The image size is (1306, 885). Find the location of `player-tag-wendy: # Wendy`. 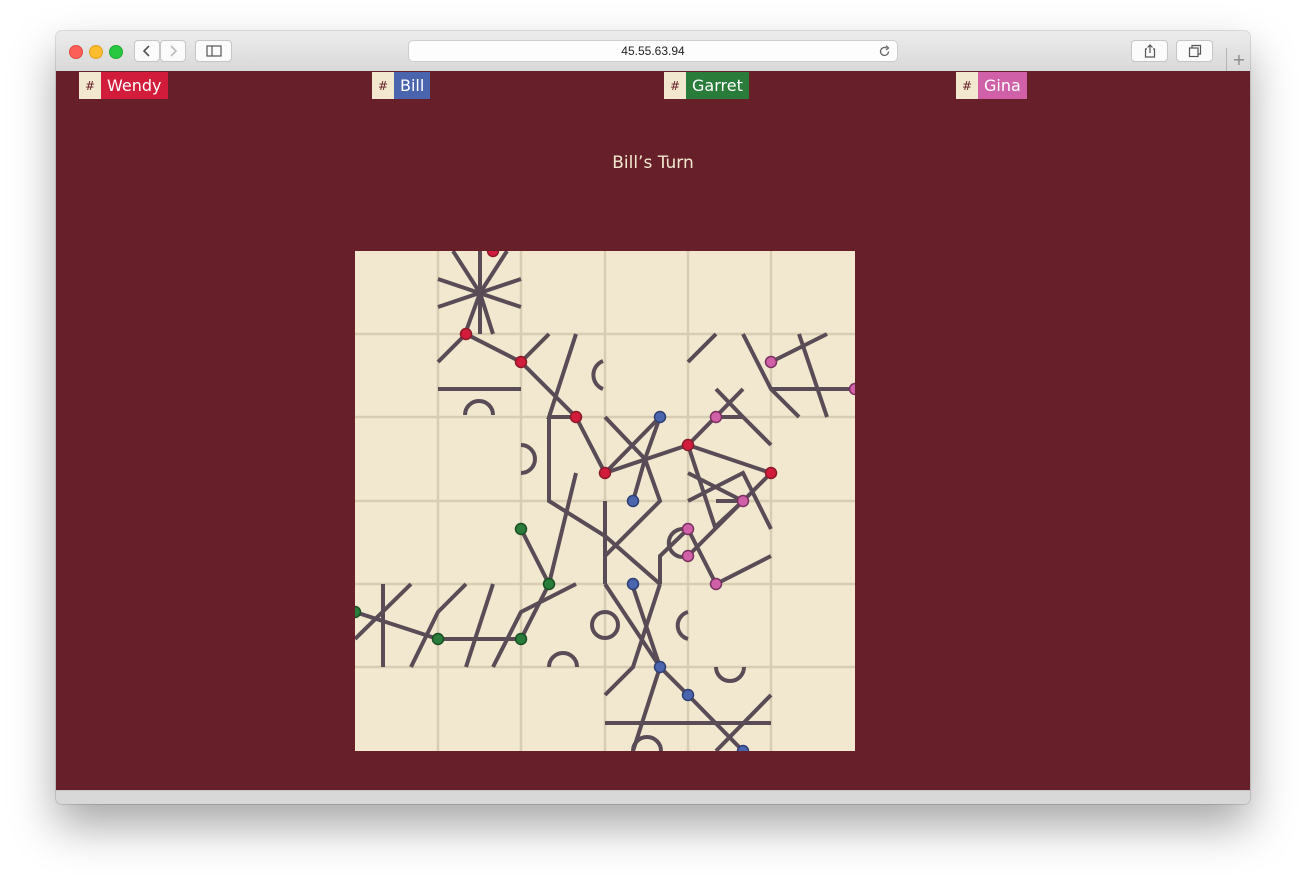

player-tag-wendy: # Wendy is located at coordinates (123, 85).